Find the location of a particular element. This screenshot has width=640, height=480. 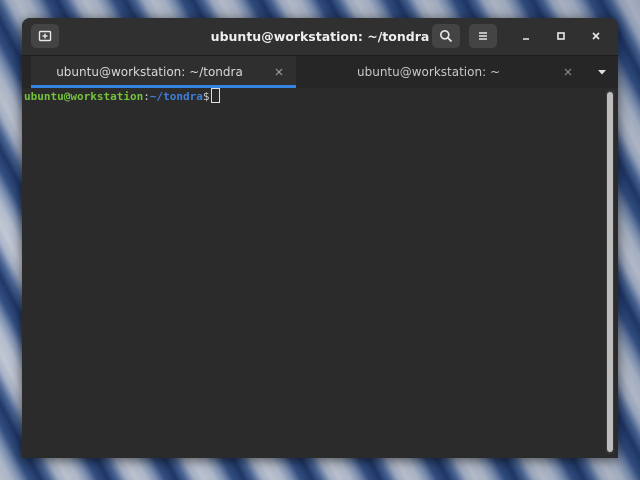

scrollbar-thumb is located at coordinates (610, 272).